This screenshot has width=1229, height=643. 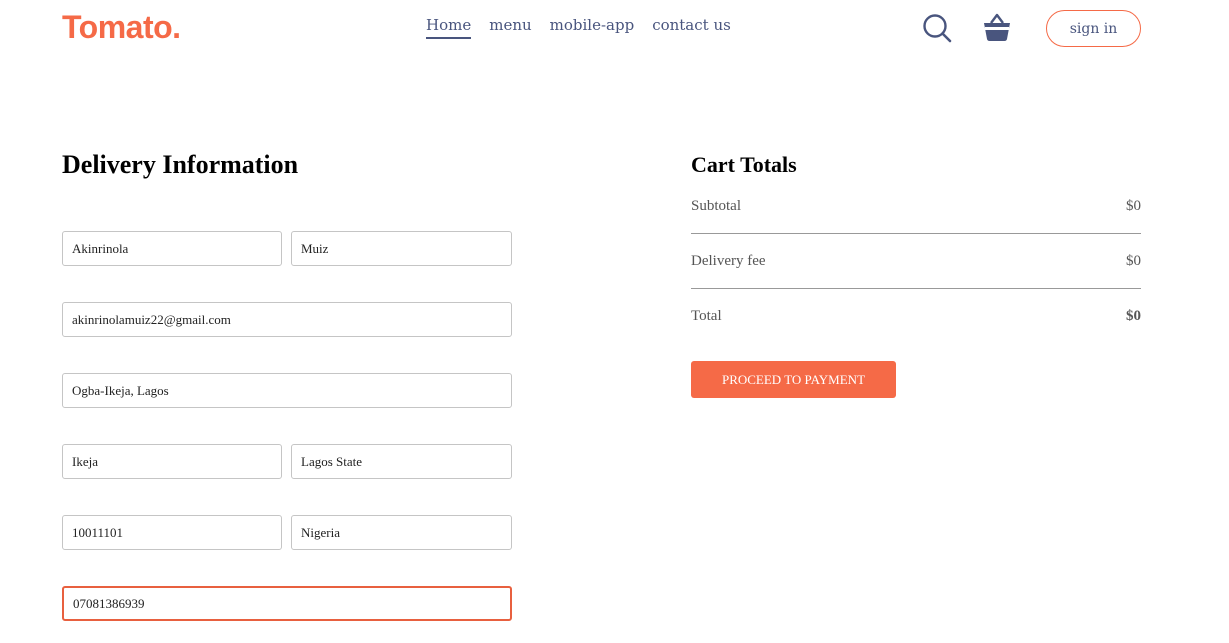 What do you see at coordinates (916, 261) in the screenshot?
I see `delivery-fee-row: Delivery fee $0` at bounding box center [916, 261].